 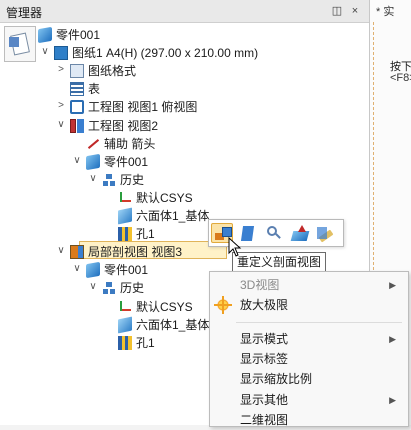 I want to click on table-icon, so click(x=77, y=88).